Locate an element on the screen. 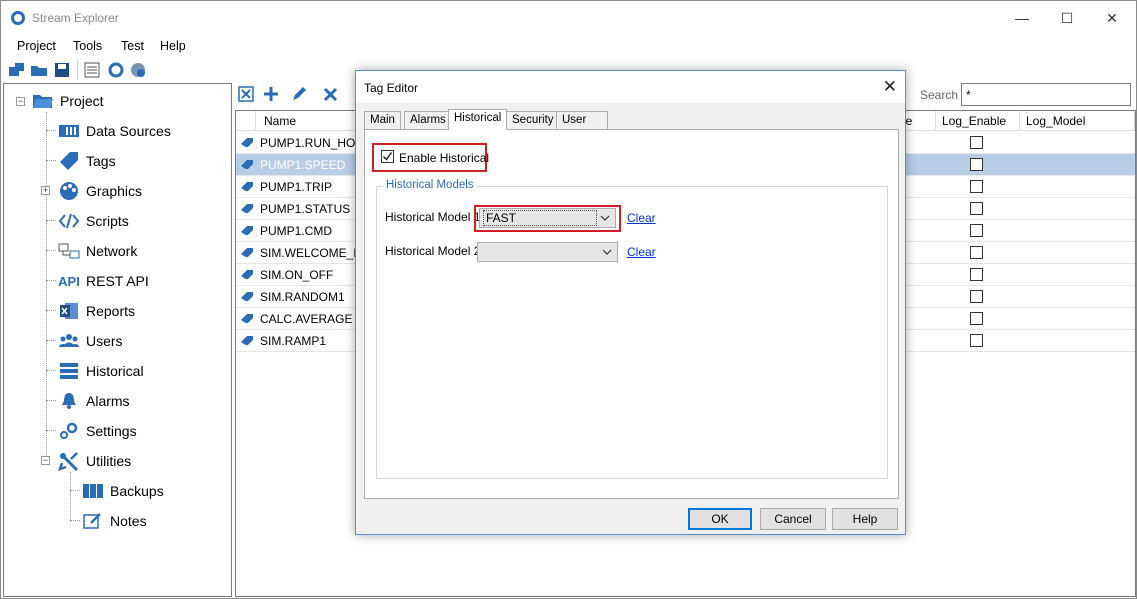  sidebar-item-alarms: Alarms is located at coordinates (94, 401).